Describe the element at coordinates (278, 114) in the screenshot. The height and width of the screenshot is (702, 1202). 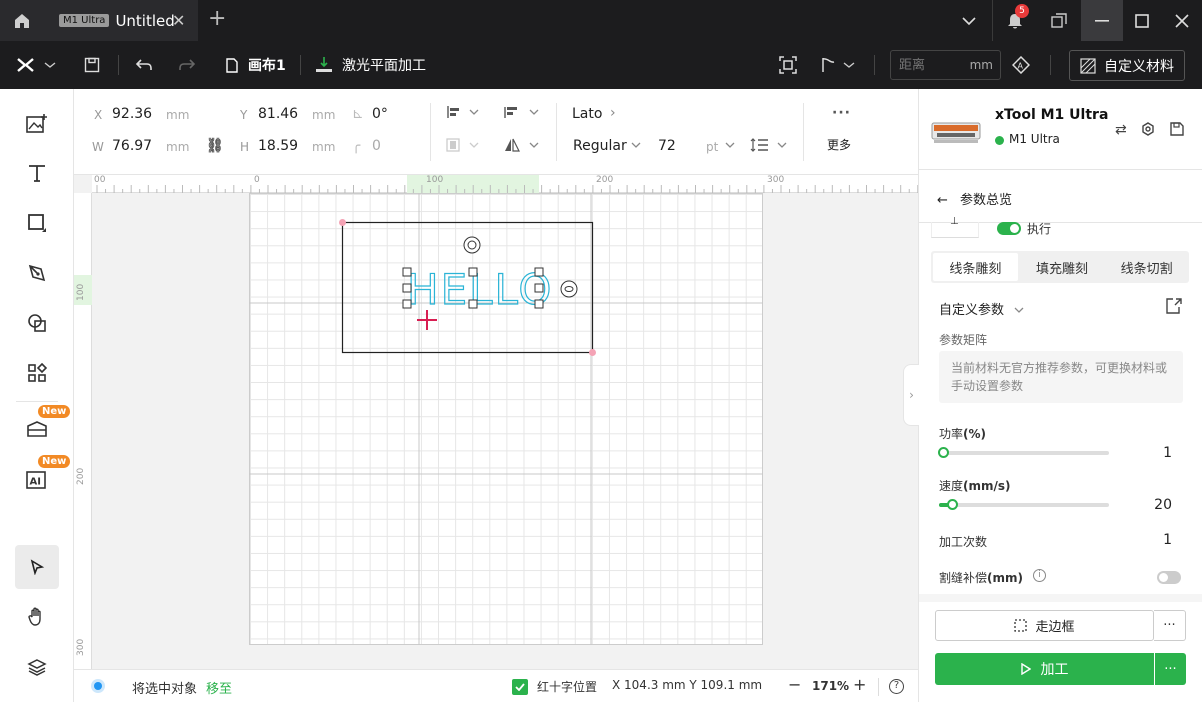
I see `y-input: 81.46` at that location.